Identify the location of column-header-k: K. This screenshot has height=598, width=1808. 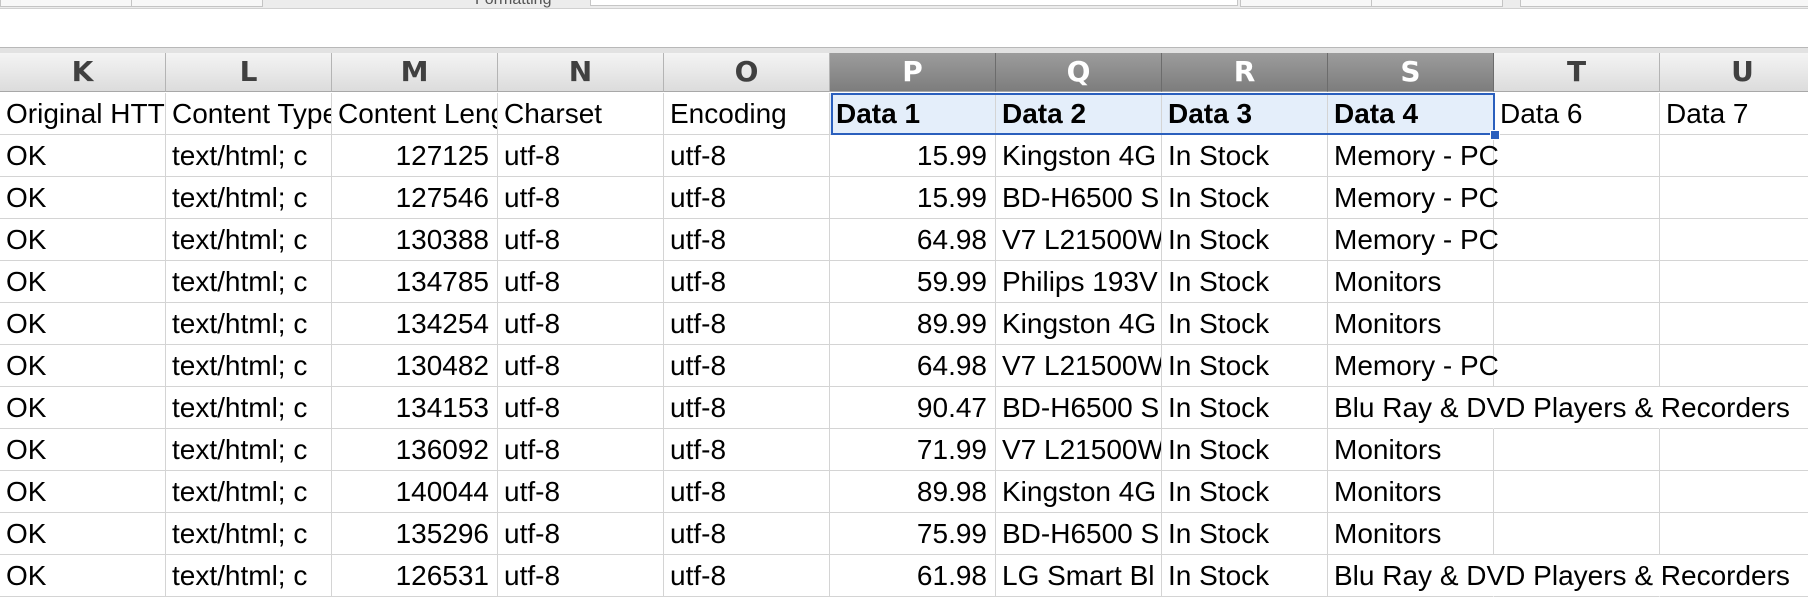
(83, 72).